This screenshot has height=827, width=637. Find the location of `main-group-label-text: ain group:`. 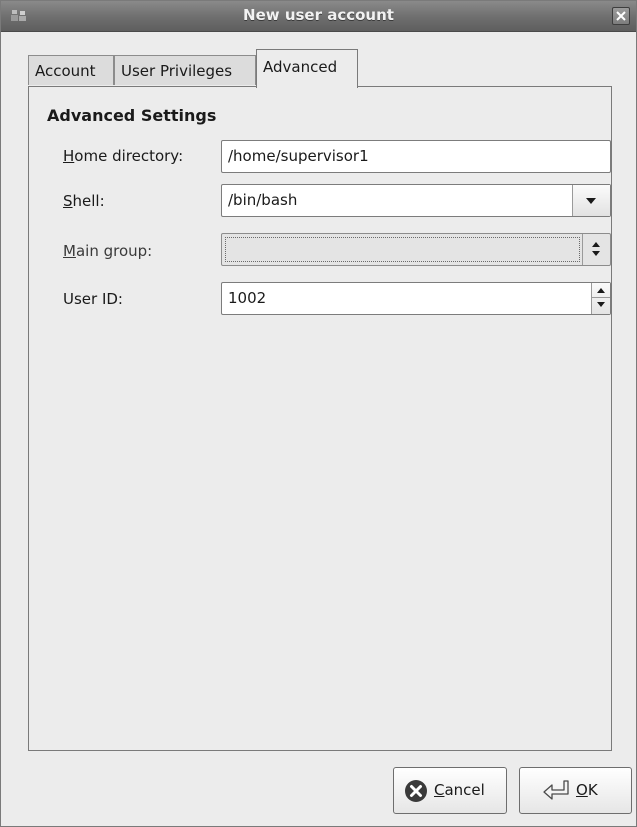

main-group-label-text: ain group: is located at coordinates (114, 251).